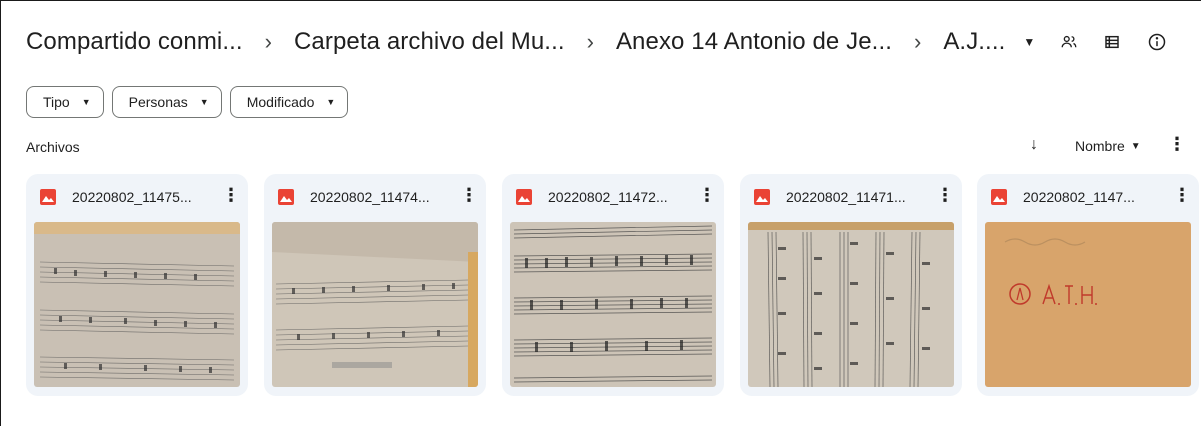 Image resolution: width=1201 pixels, height=426 pixels. I want to click on sort-by-button: Nombre ▼, so click(1108, 146).